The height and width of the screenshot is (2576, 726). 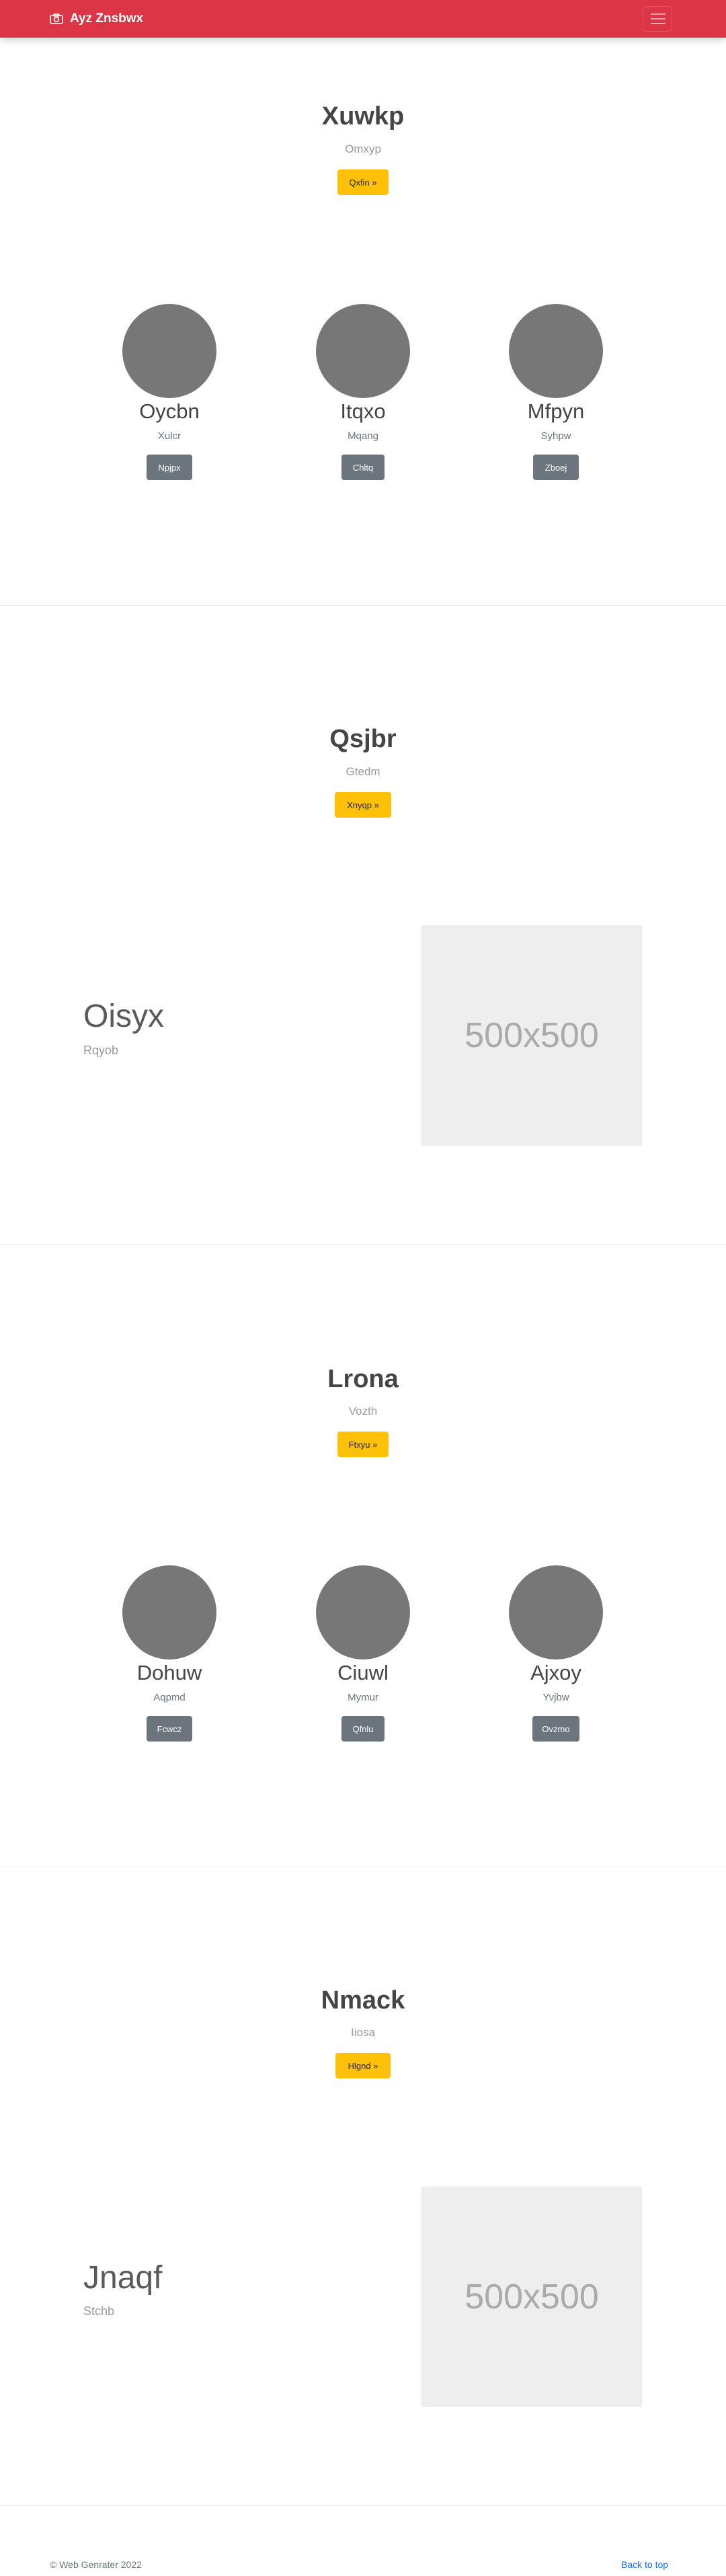 I want to click on feature-title: Oycbn, so click(x=169, y=411).